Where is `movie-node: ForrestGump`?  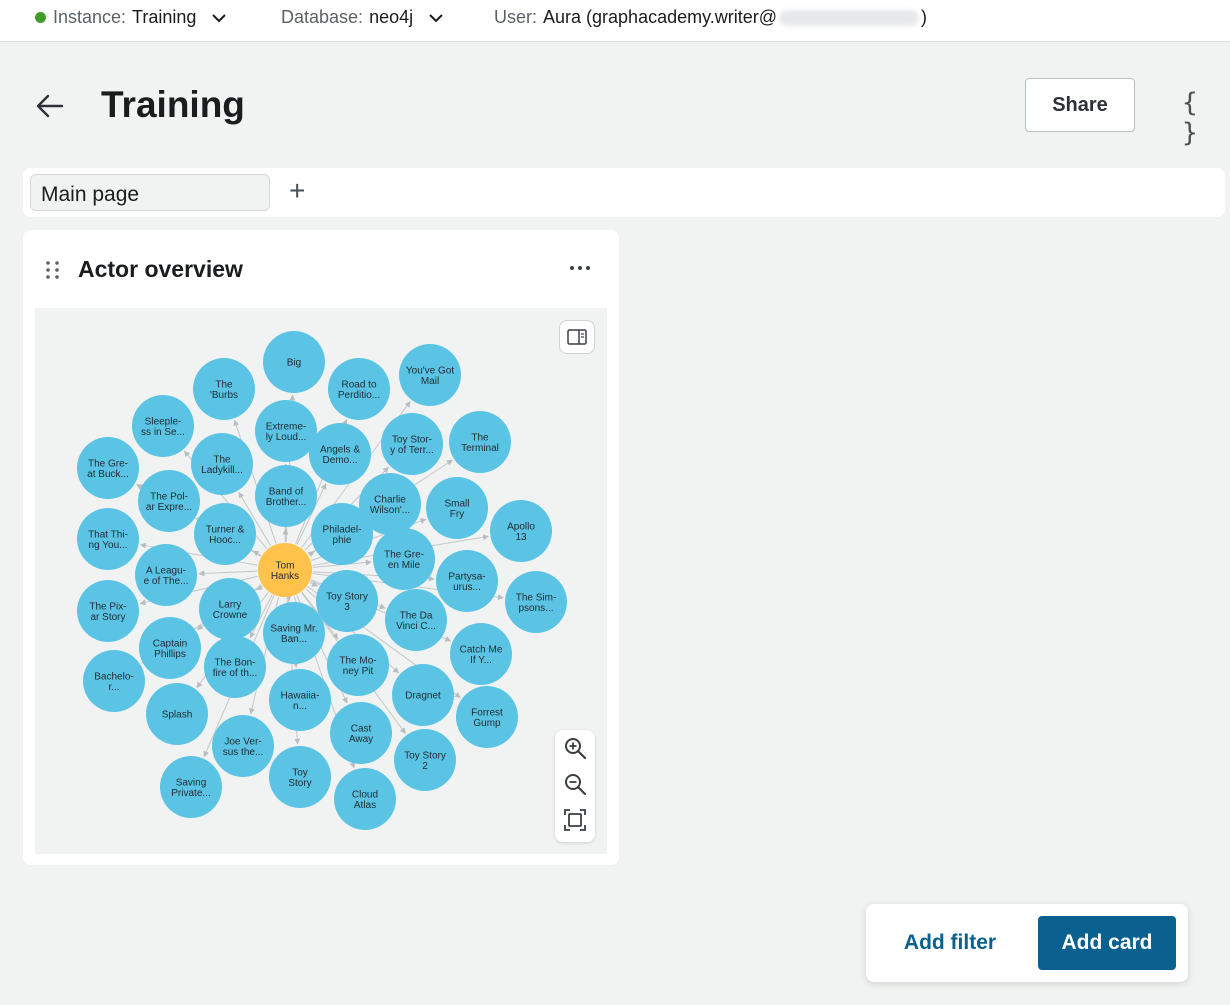
movie-node: ForrestGump is located at coordinates (487, 717).